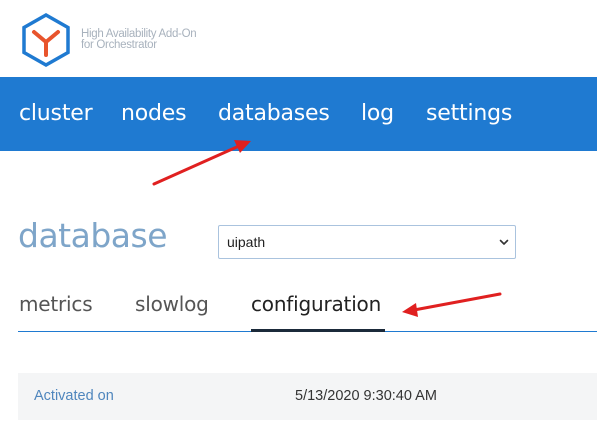 Image resolution: width=597 pixels, height=432 pixels. I want to click on nav-item-log: log, so click(377, 114).